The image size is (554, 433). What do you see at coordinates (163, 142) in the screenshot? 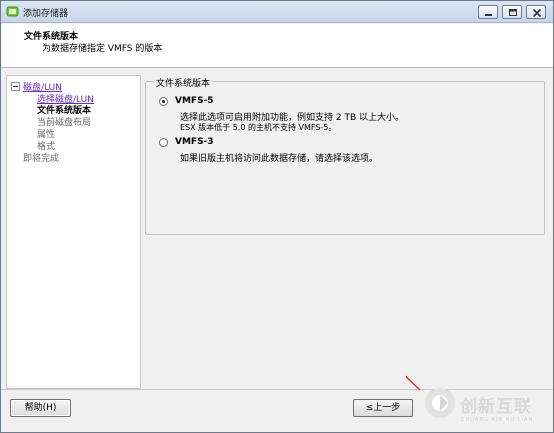
I see `vmfs3-radio` at bounding box center [163, 142].